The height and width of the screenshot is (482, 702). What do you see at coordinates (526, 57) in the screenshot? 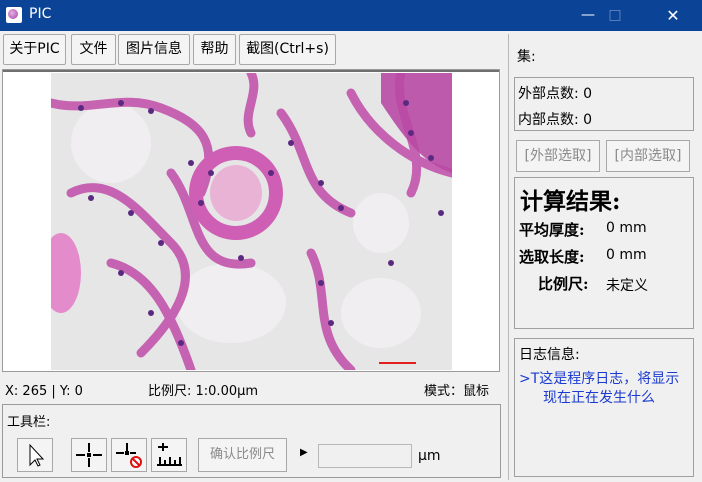
I see `set-label: 集:` at bounding box center [526, 57].